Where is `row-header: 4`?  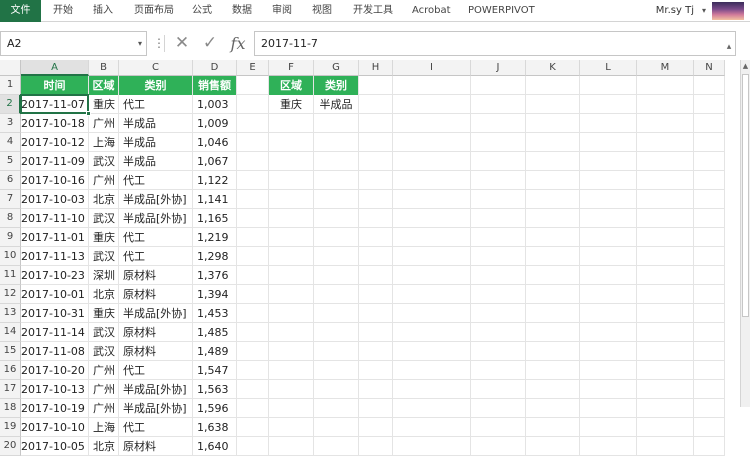 row-header: 4 is located at coordinates (10, 142).